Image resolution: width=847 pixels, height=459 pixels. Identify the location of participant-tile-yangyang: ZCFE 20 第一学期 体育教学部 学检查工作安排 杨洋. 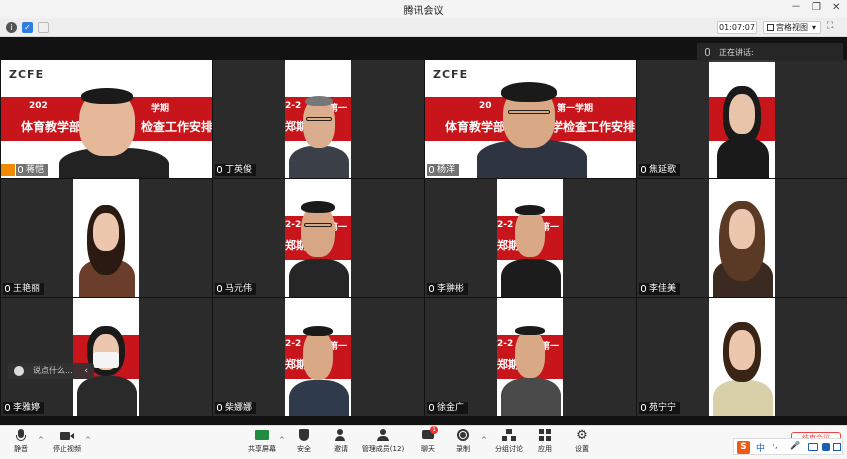
(530, 119).